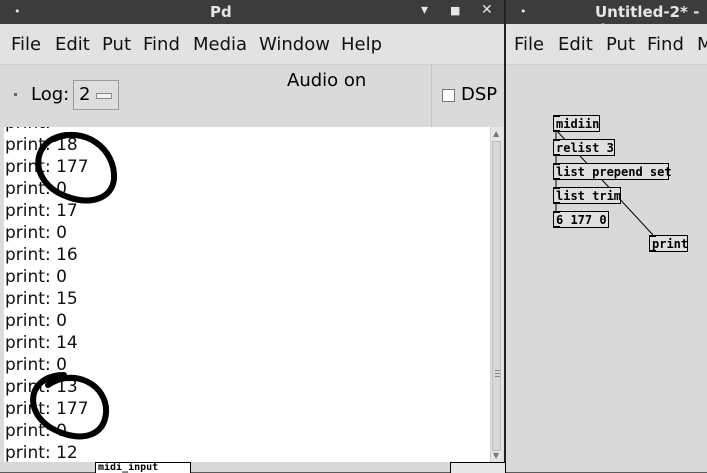 The height and width of the screenshot is (473, 707). I want to click on pd-menubar: File Edit Put Find Media Window Help, so click(252, 44).